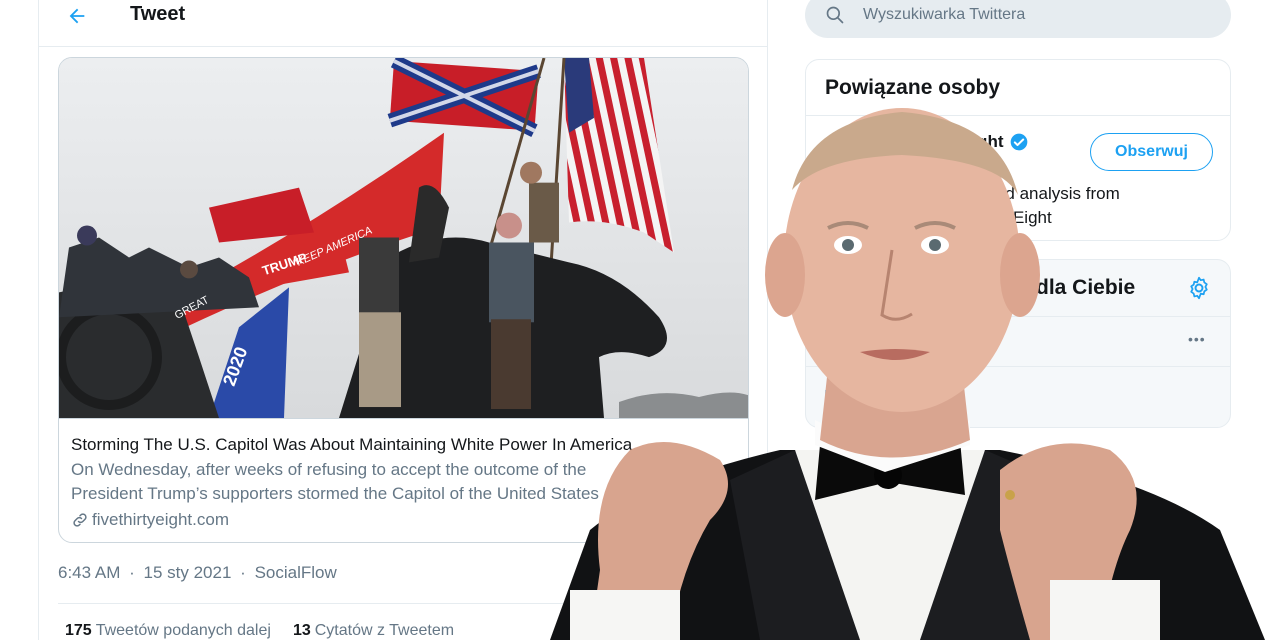  I want to click on quotes-label: Cytatów z Tweetem, so click(384, 630).